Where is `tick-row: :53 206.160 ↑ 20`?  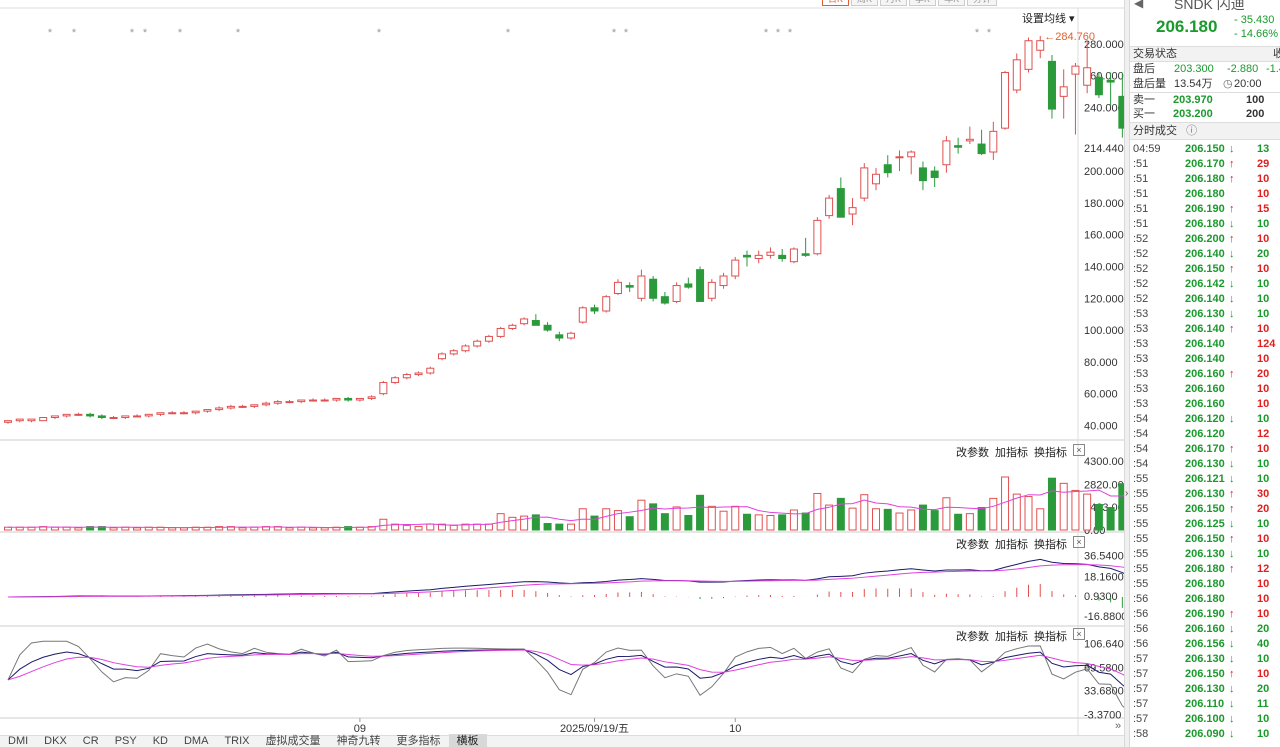
tick-row: :53 206.160 ↑ 20 is located at coordinates (1201, 374).